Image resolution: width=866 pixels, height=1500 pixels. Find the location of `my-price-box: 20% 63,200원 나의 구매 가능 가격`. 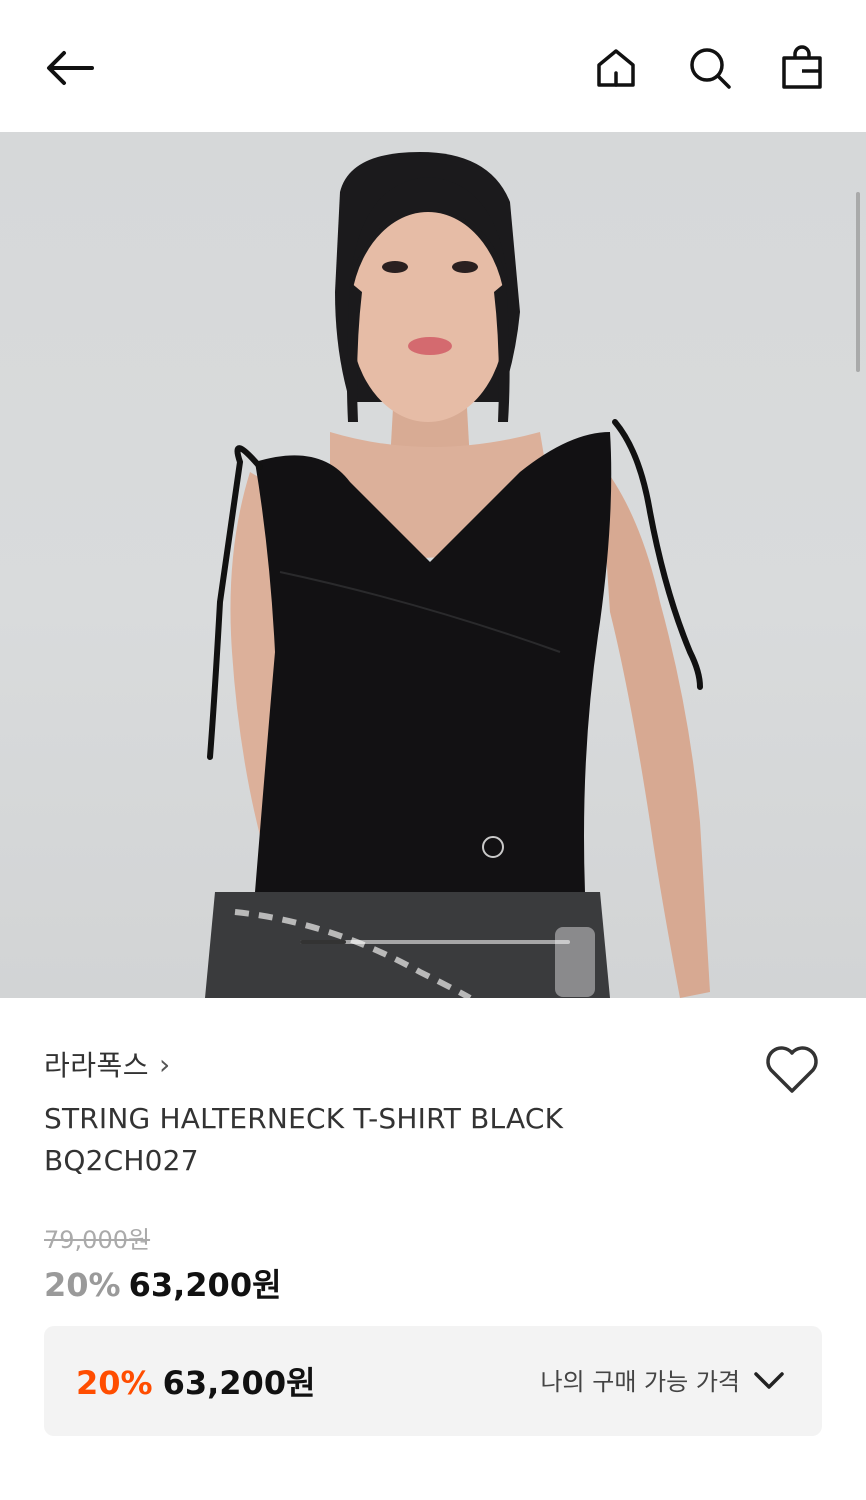

my-price-box: 20% 63,200원 나의 구매 가능 가격 is located at coordinates (433, 1381).